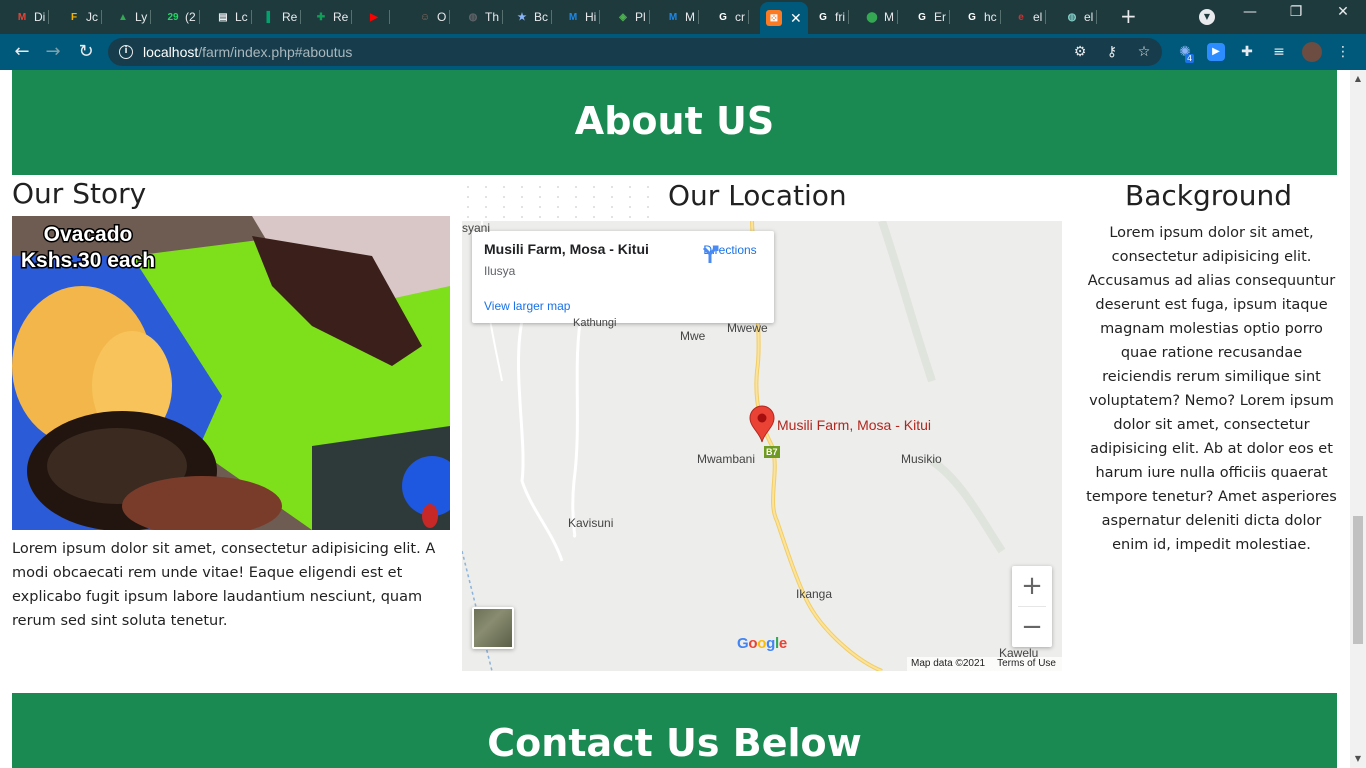 This screenshot has width=1366, height=768. I want to click on browser-tab: M Di, so click(32, 17).